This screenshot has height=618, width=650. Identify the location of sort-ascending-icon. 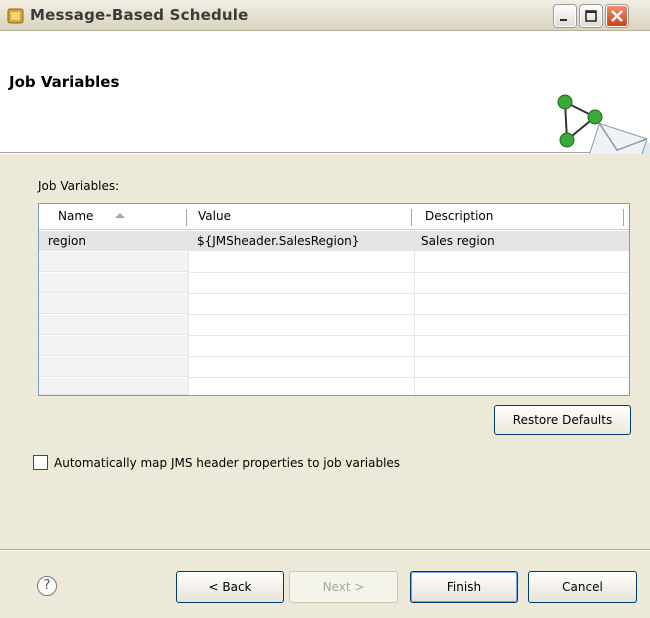
(120, 215).